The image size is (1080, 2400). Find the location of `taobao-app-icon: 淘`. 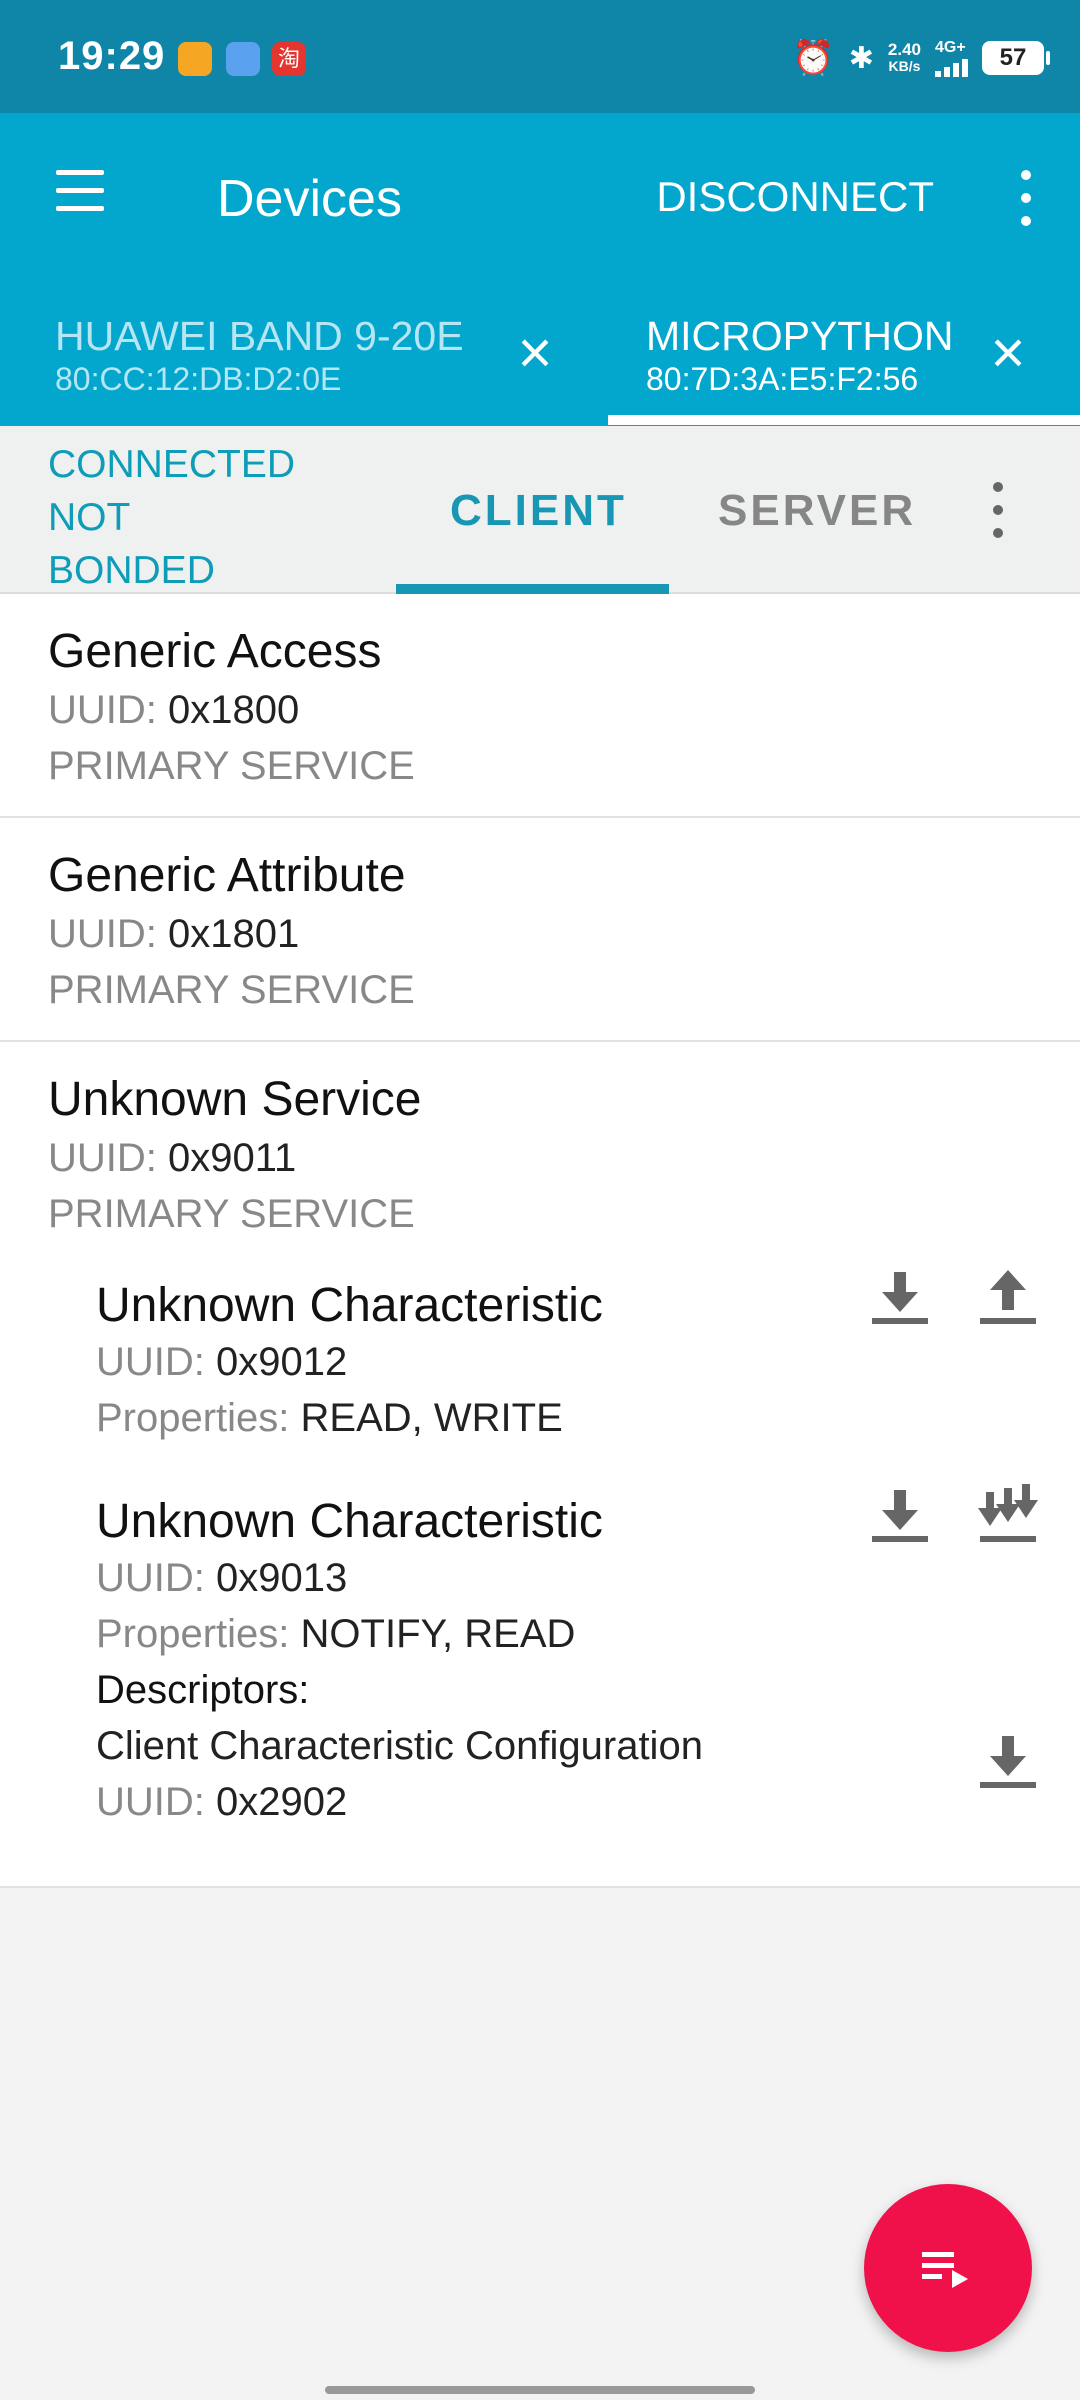

taobao-app-icon: 淘 is located at coordinates (289, 59).